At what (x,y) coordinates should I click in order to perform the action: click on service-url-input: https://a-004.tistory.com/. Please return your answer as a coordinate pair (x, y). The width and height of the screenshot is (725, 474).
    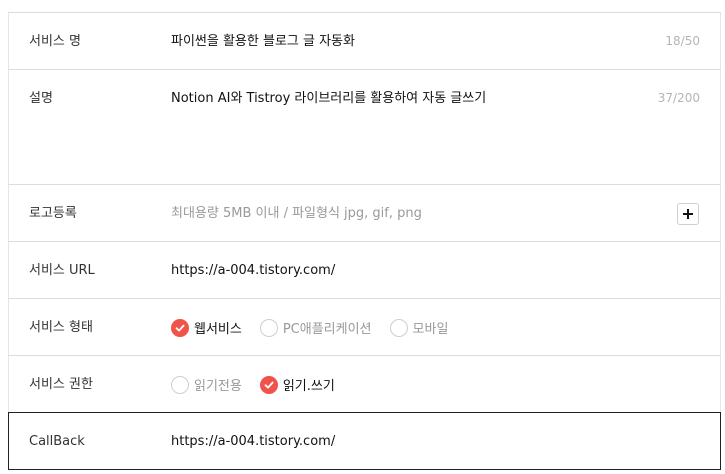
    Looking at the image, I should click on (253, 270).